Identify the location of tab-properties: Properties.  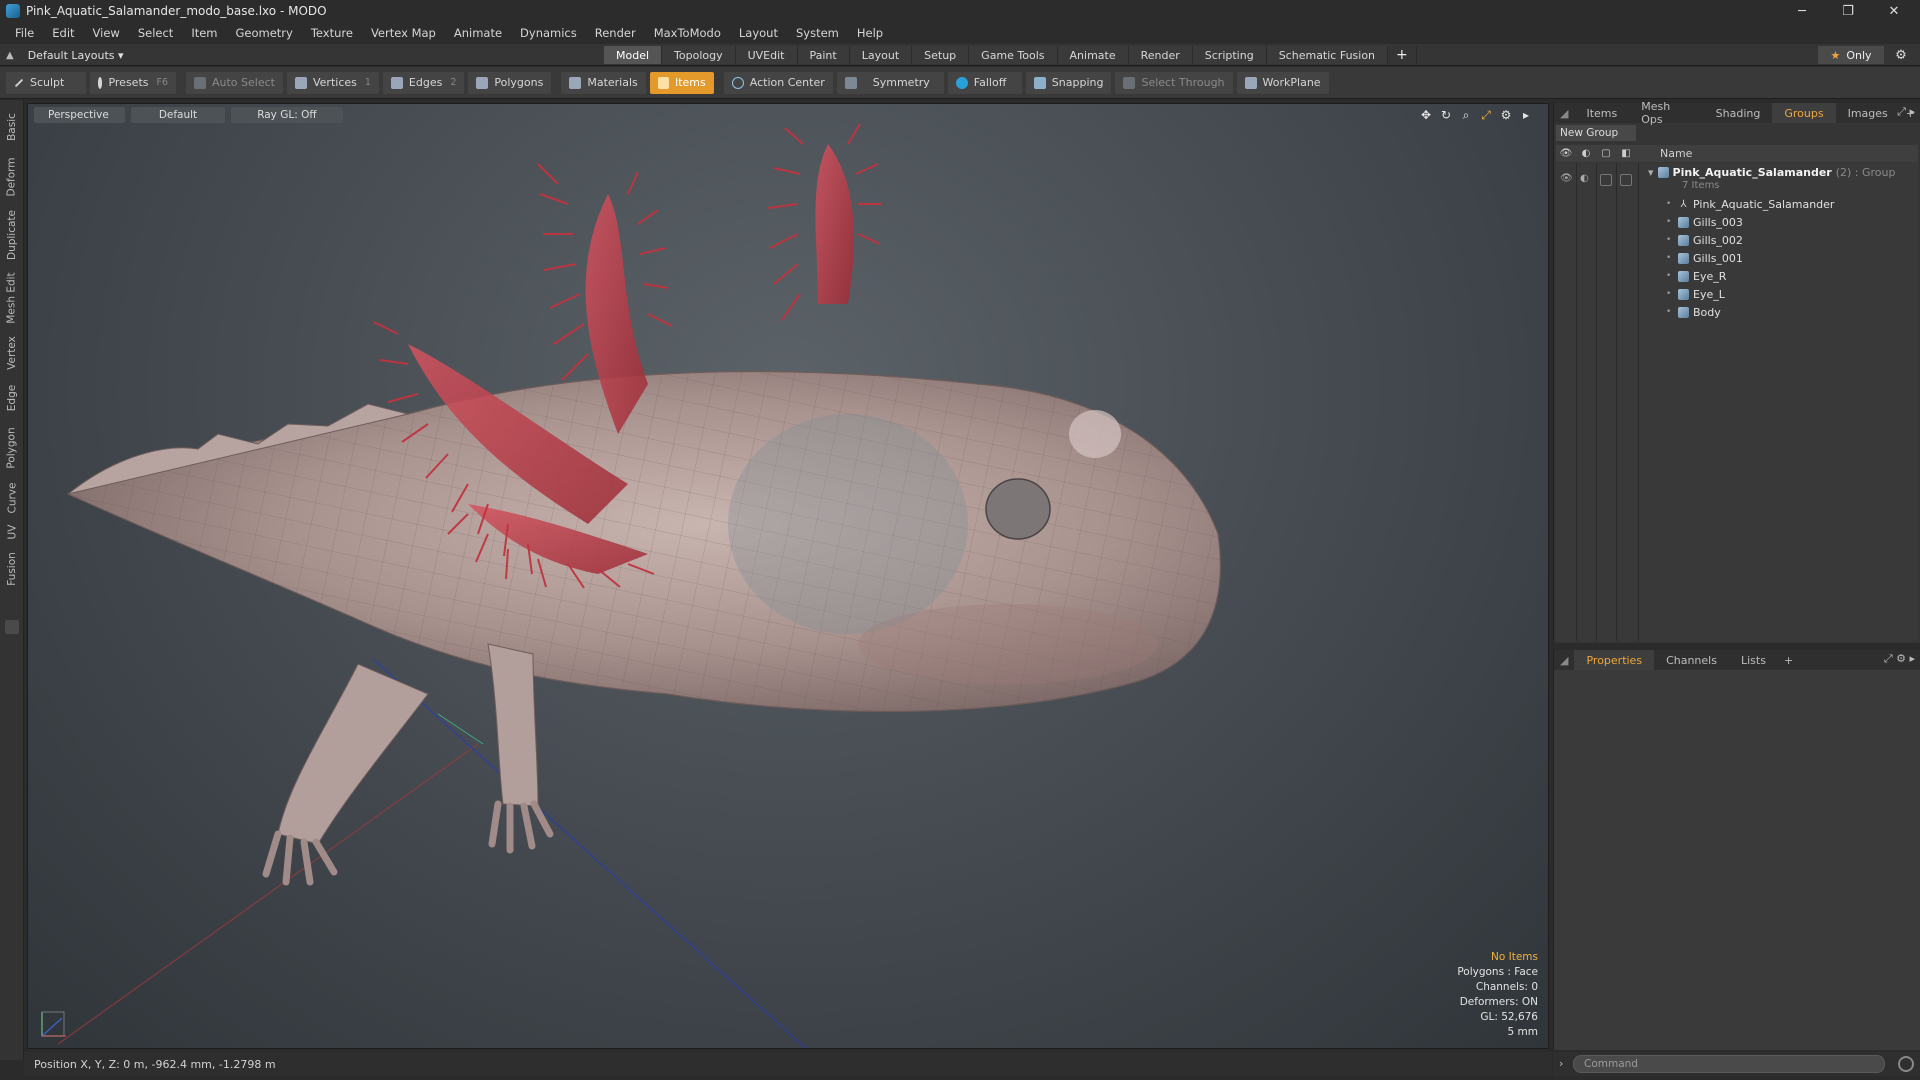
(1614, 660).